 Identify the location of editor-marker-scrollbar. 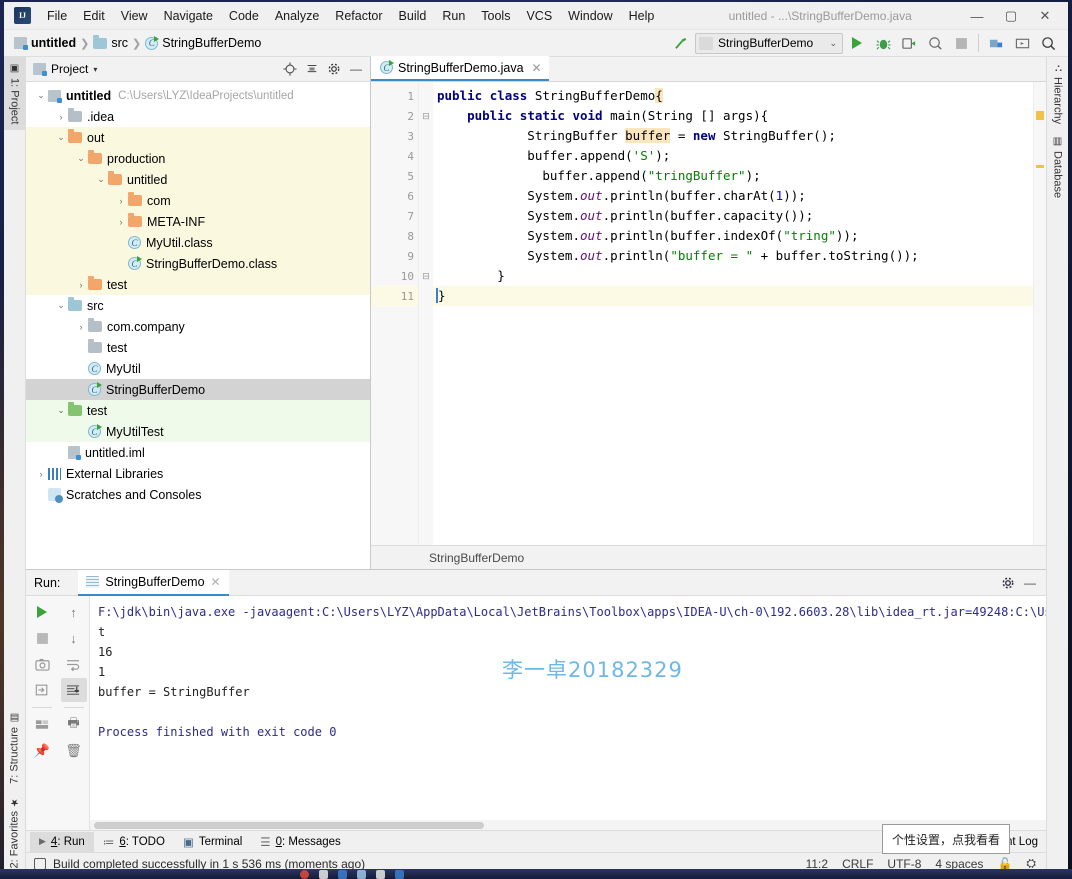
(1039, 313).